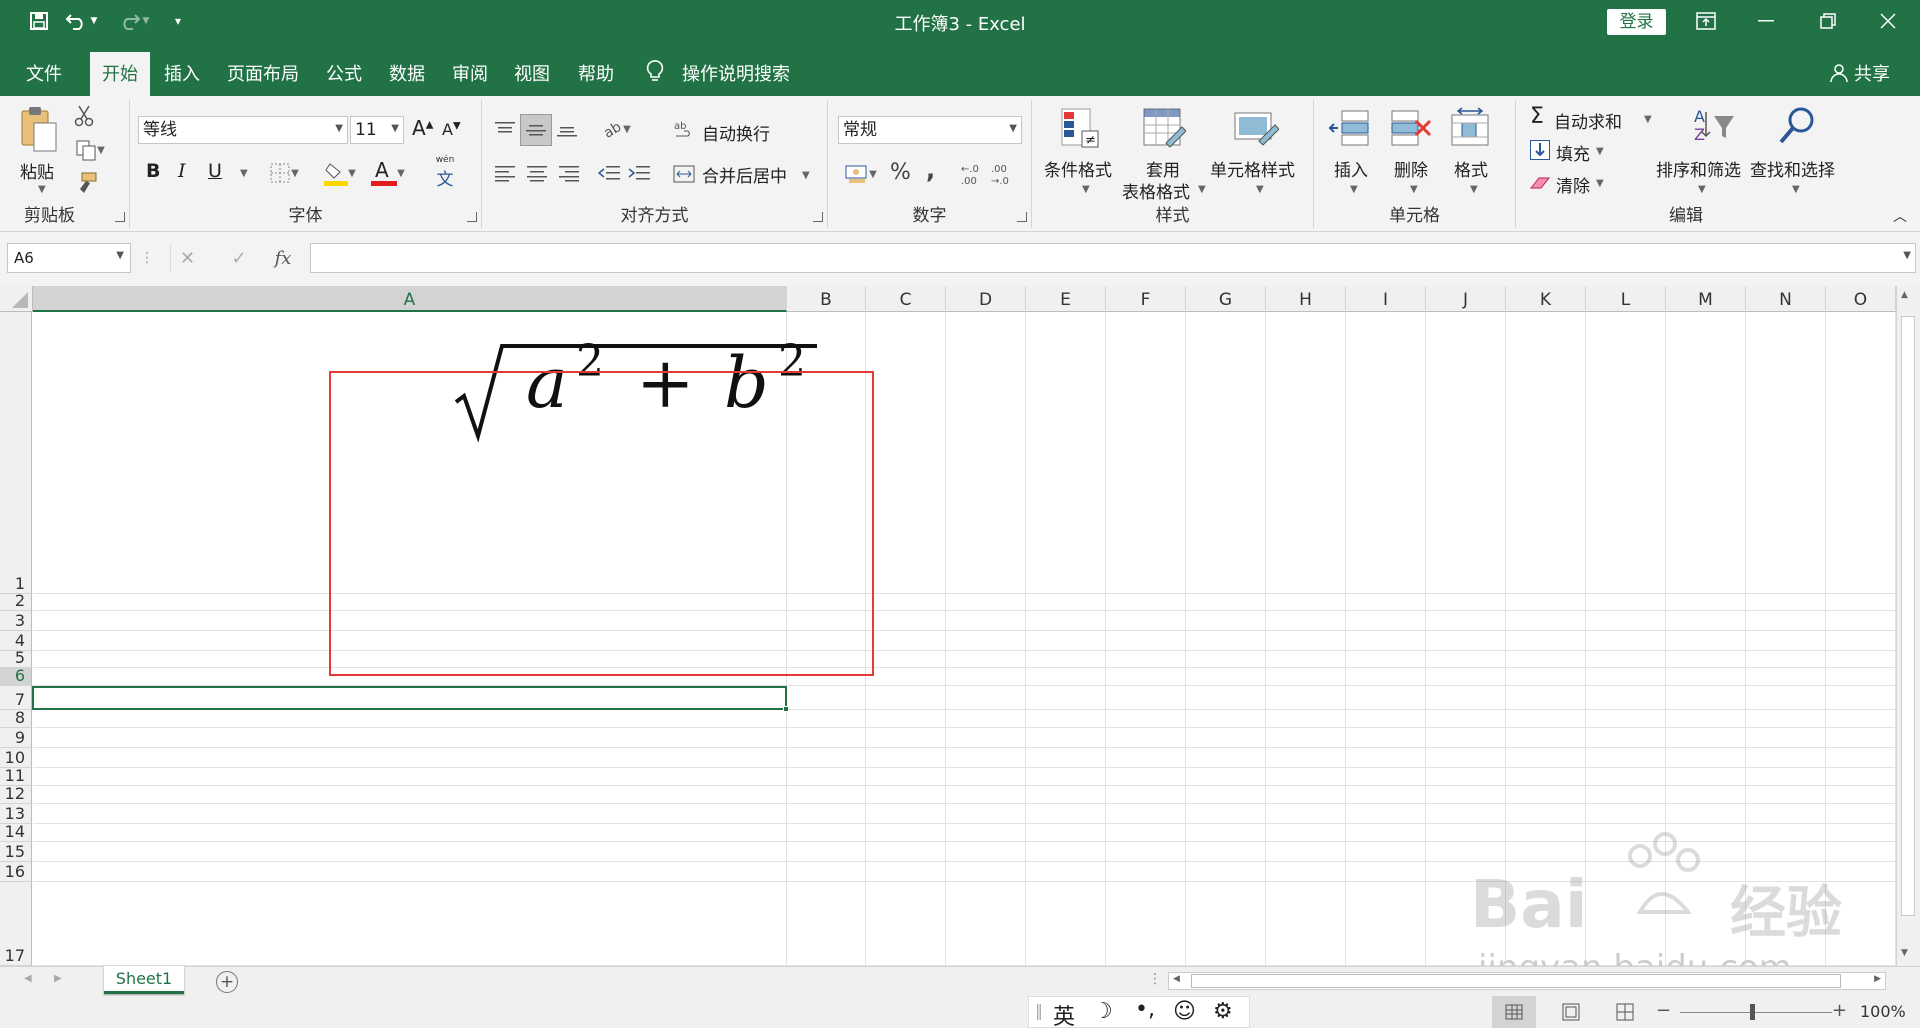  What do you see at coordinates (826, 299) in the screenshot?
I see `column-header-B: B` at bounding box center [826, 299].